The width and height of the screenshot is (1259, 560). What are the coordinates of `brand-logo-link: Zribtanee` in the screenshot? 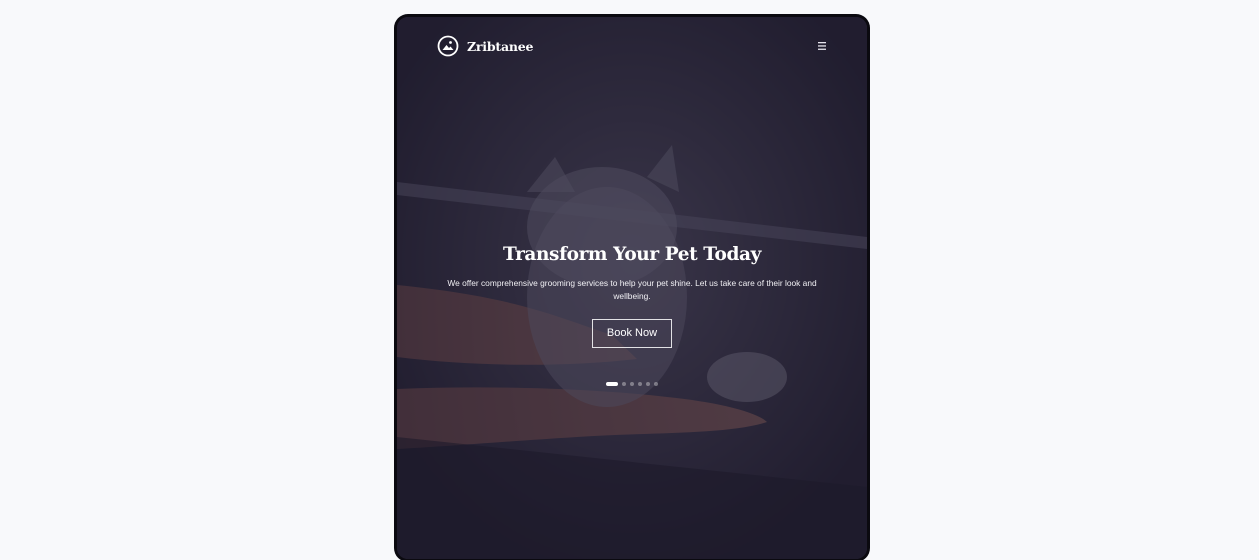 It's located at (485, 46).